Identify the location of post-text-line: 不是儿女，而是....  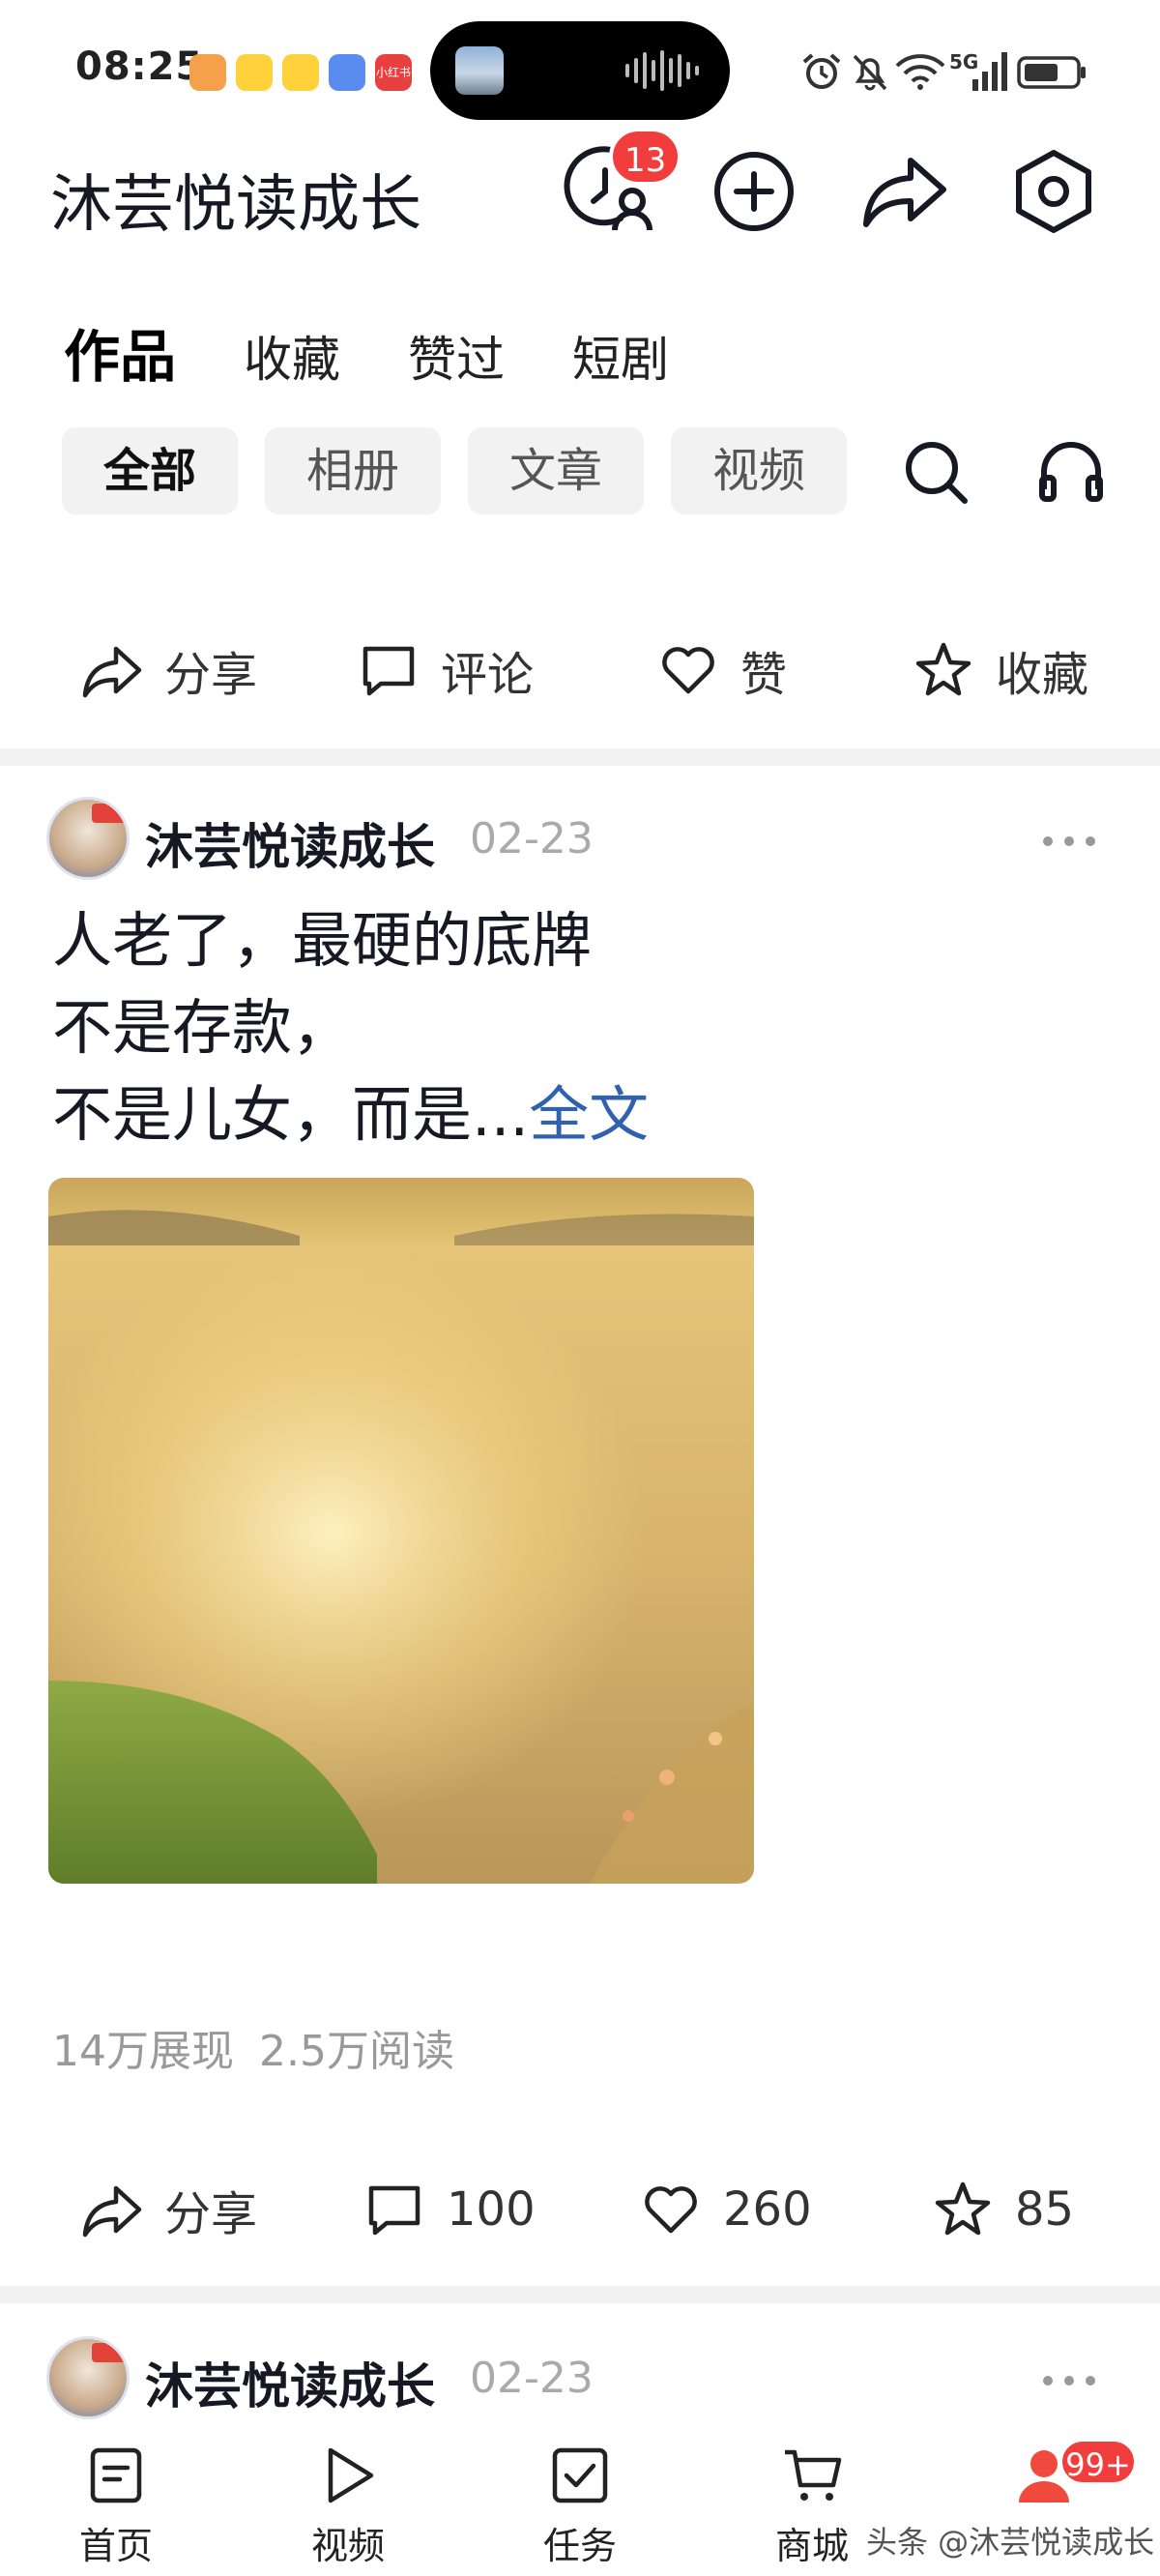
(291, 1114).